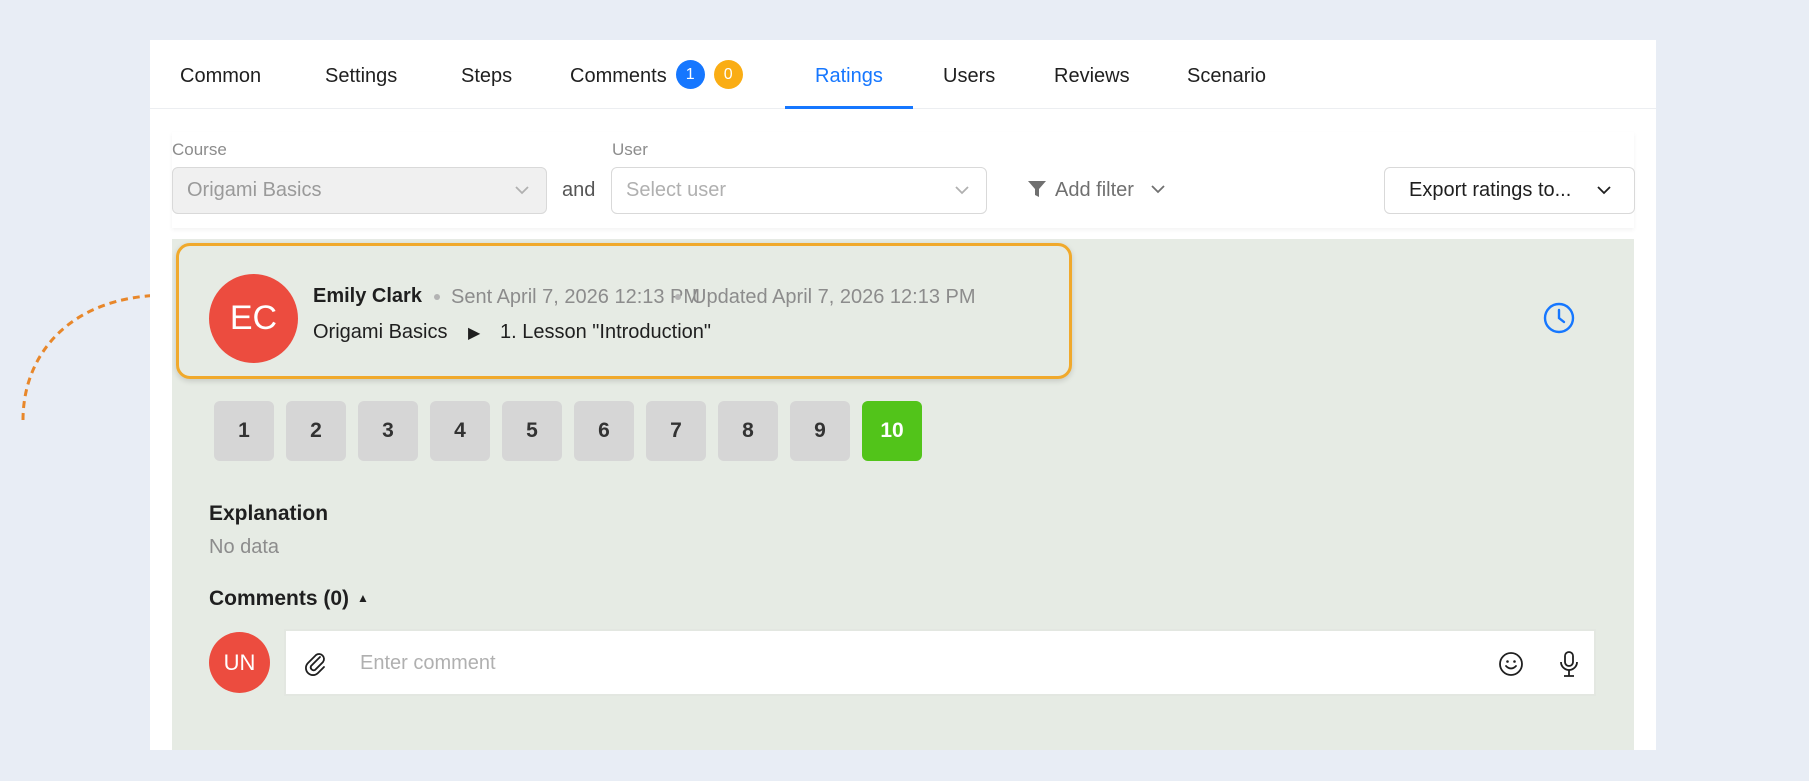  Describe the element at coordinates (359, 190) in the screenshot. I see `course-select: Origami Basics` at that location.